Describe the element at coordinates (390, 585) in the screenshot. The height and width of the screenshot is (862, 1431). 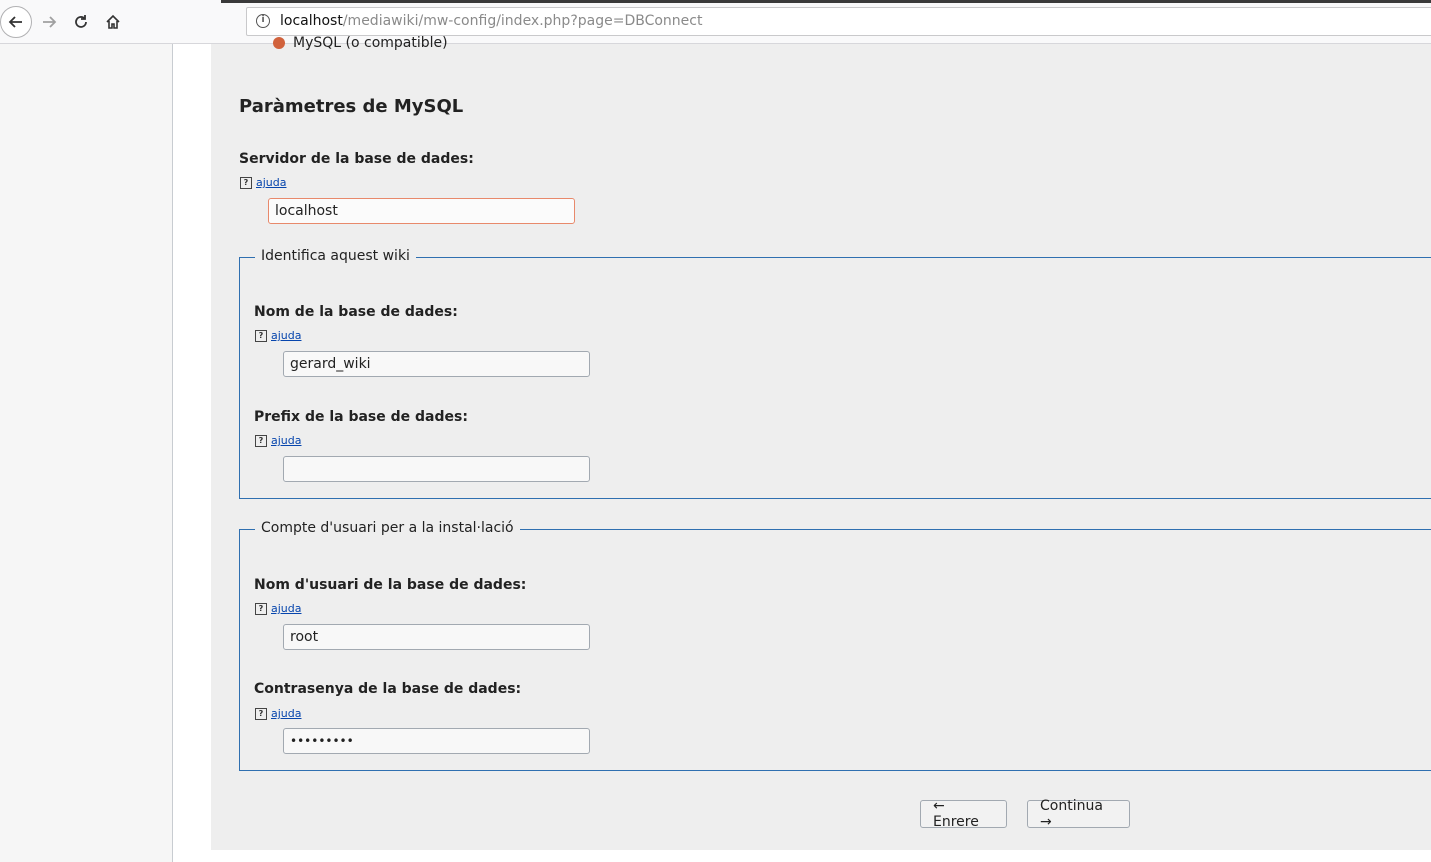
I see `db-user-label: Nom d'usuari de la base de dades:` at that location.